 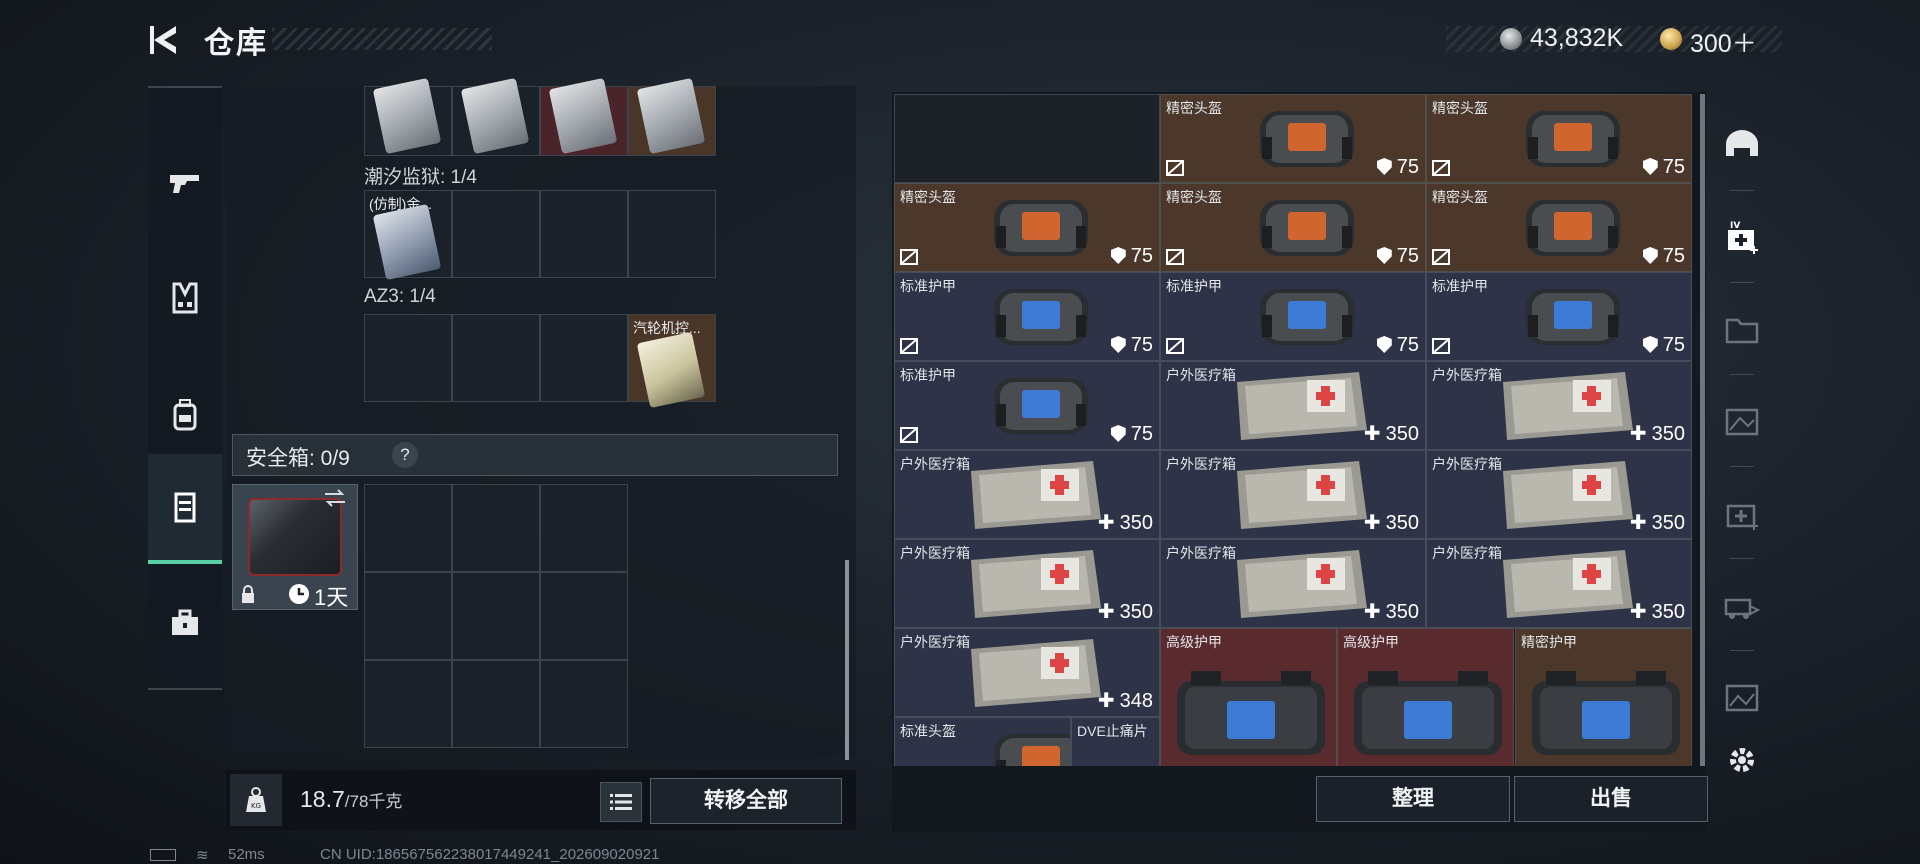 I want to click on filter-image, so click(x=1742, y=698).